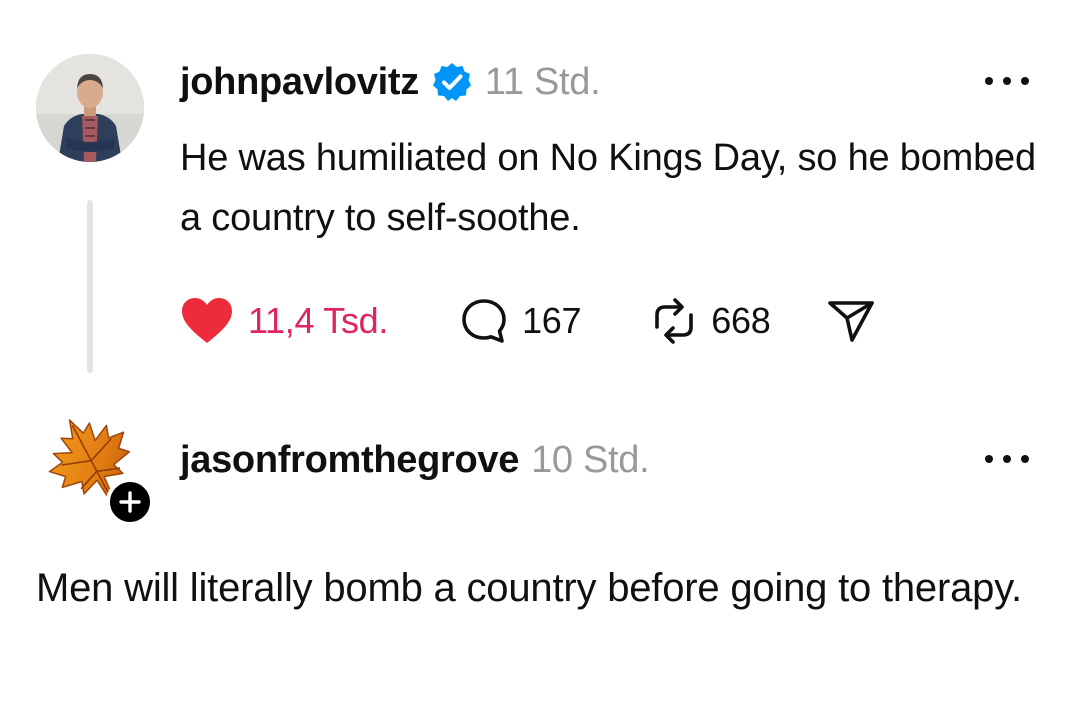 The width and height of the screenshot is (1080, 703). I want to click on profile-photo, so click(90, 108).